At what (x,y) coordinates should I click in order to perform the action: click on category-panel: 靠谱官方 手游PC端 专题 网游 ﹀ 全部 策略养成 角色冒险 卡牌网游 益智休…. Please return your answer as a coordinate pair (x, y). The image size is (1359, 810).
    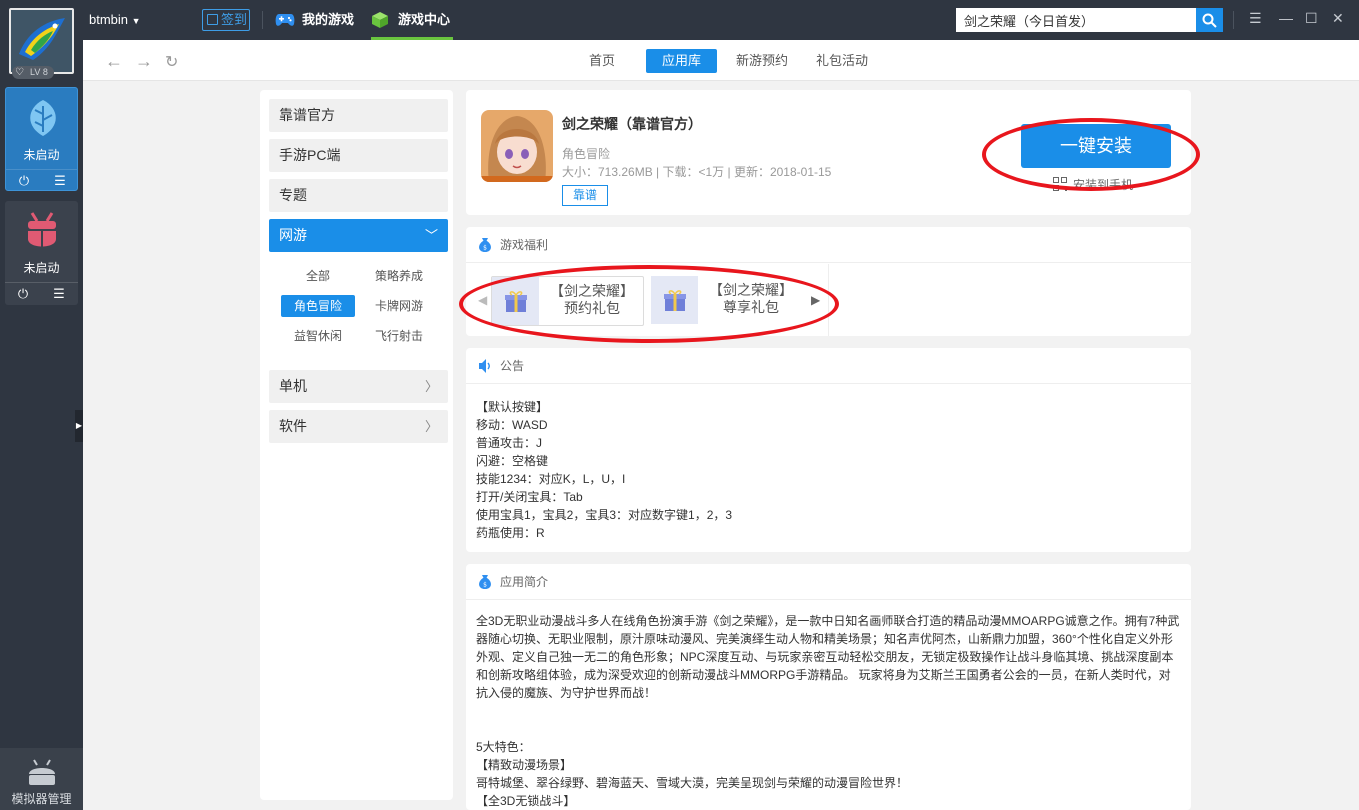
    Looking at the image, I should click on (356, 445).